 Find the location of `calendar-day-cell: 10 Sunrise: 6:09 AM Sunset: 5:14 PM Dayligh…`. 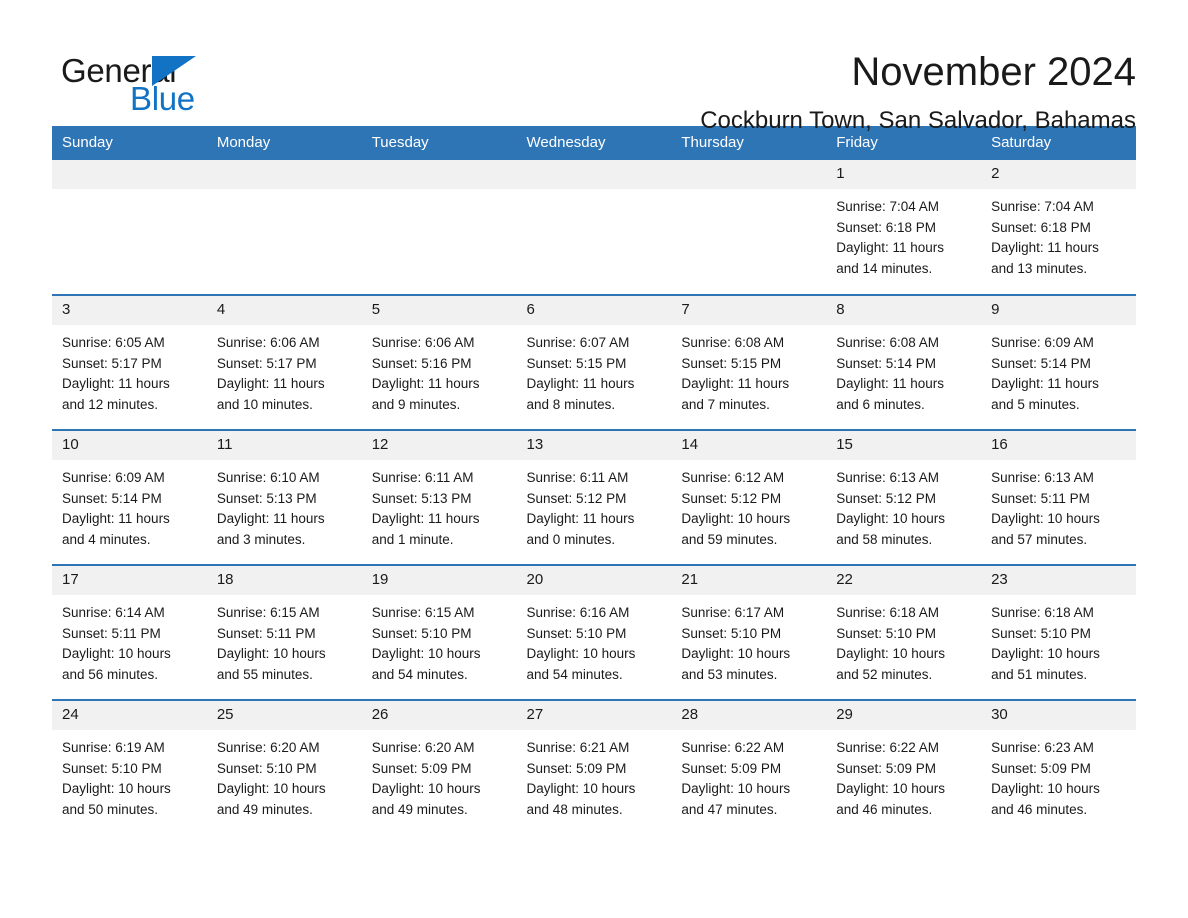

calendar-day-cell: 10 Sunrise: 6:09 AM Sunset: 5:14 PM Dayligh… is located at coordinates (129, 497).